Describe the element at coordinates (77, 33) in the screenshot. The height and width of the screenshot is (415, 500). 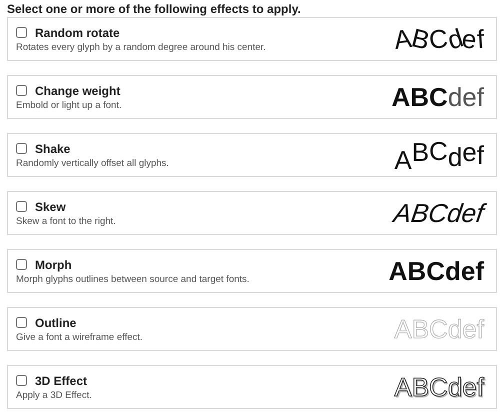
I see `effect-title: Random rotate` at that location.